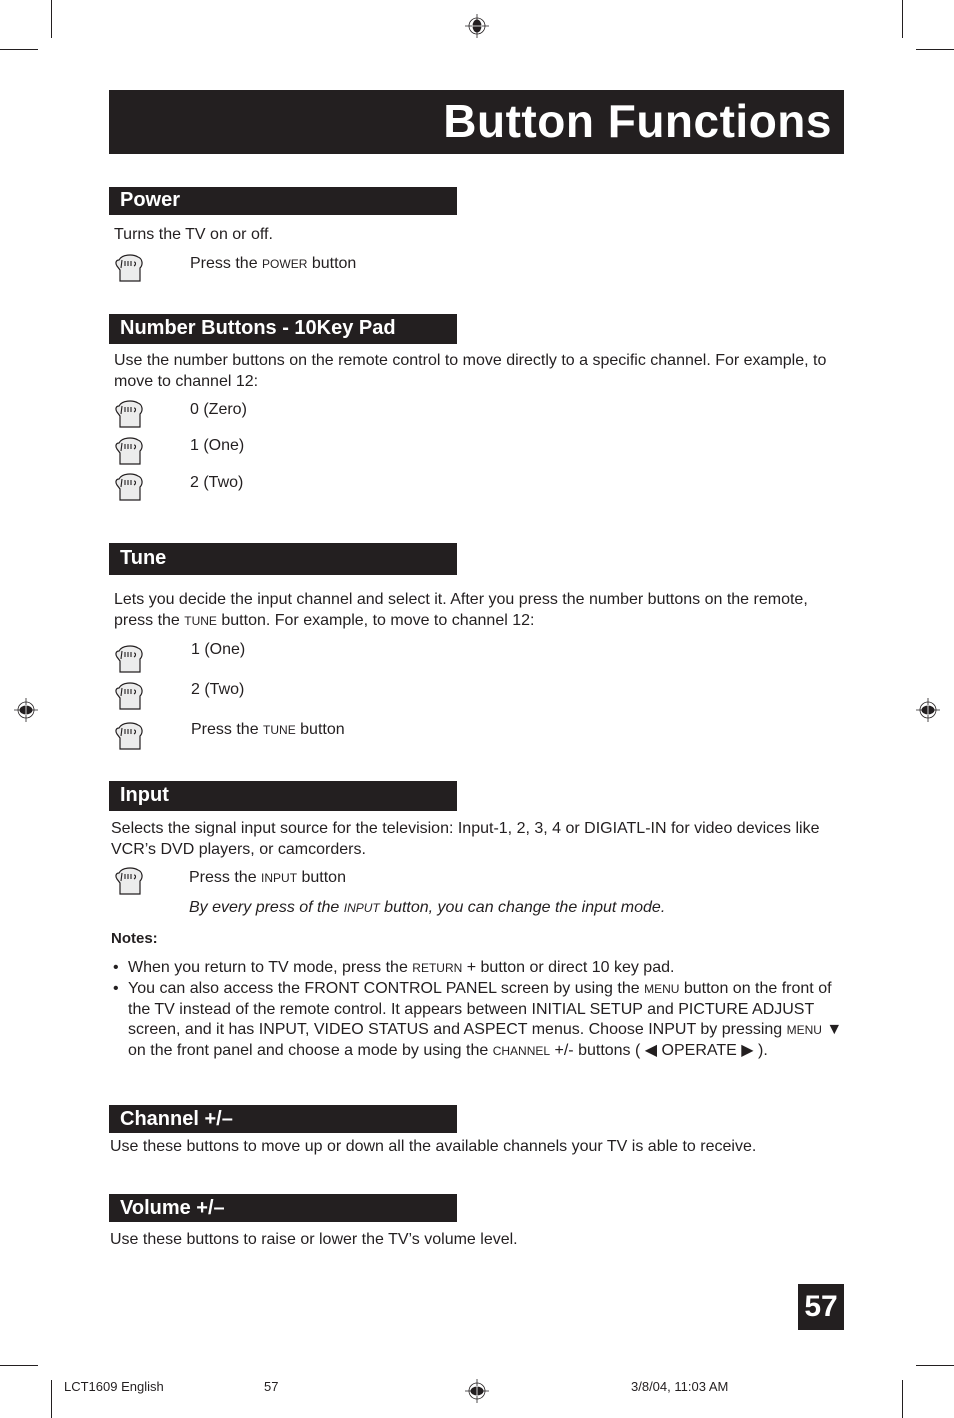 The width and height of the screenshot is (954, 1418). Describe the element at coordinates (283, 796) in the screenshot. I see `section-heading-input: Input` at that location.